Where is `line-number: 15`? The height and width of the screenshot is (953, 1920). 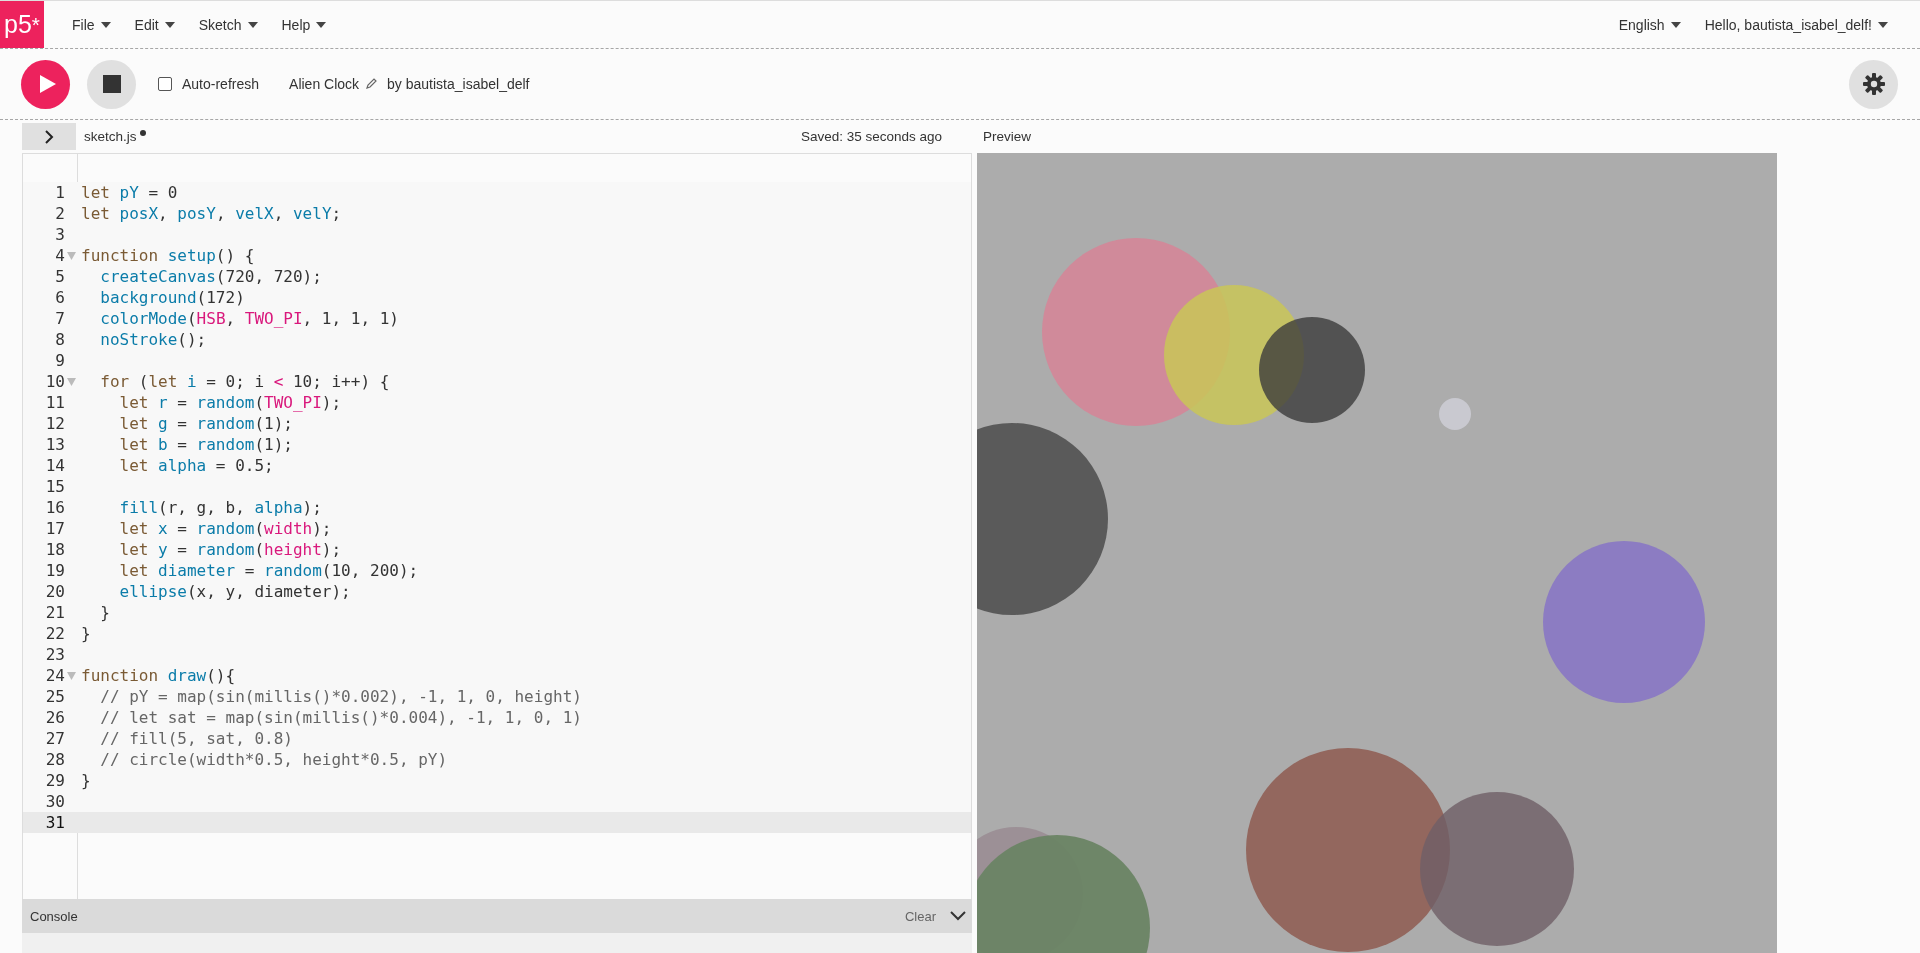
line-number: 15 is located at coordinates (55, 486).